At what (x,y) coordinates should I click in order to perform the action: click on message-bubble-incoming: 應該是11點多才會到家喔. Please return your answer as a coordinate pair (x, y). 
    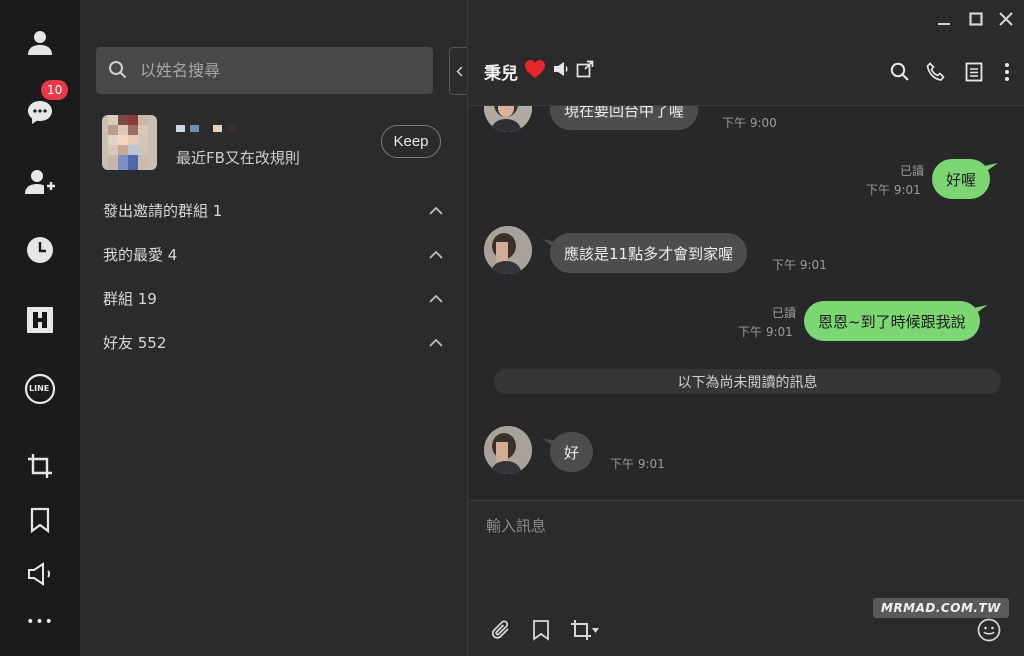
    Looking at the image, I should click on (649, 253).